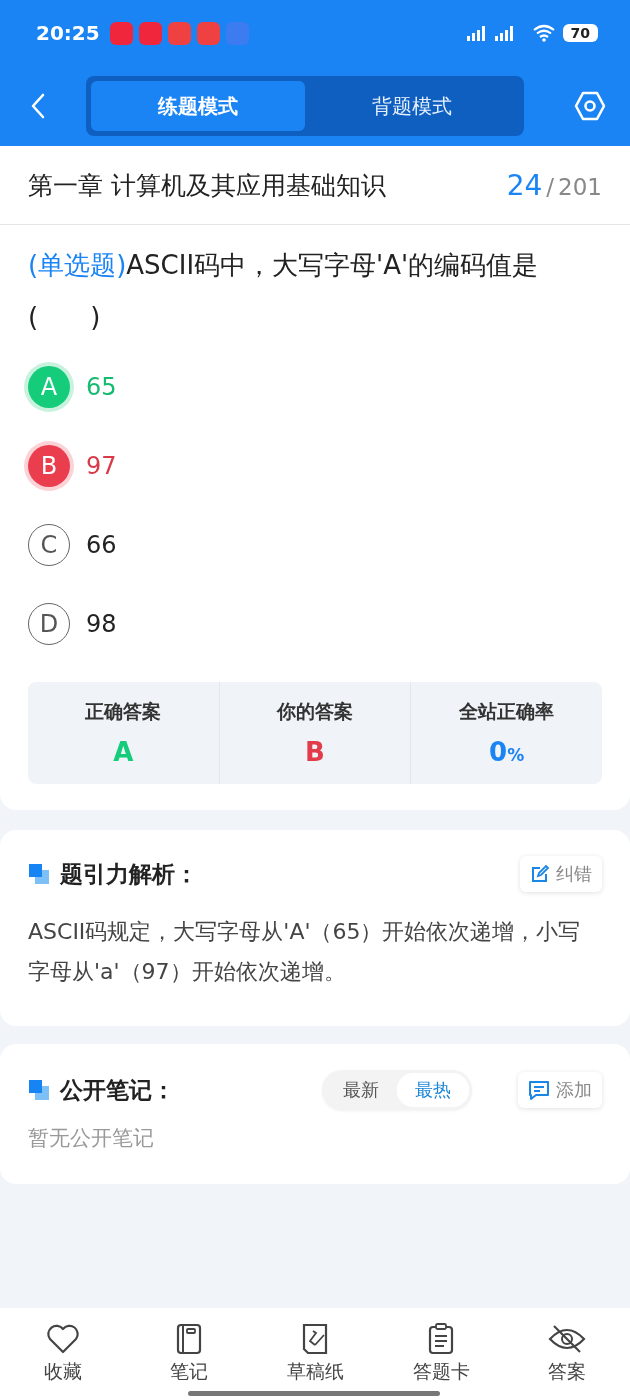 The image size is (630, 1400). I want to click on section-title: 公开笔记：, so click(117, 1090).